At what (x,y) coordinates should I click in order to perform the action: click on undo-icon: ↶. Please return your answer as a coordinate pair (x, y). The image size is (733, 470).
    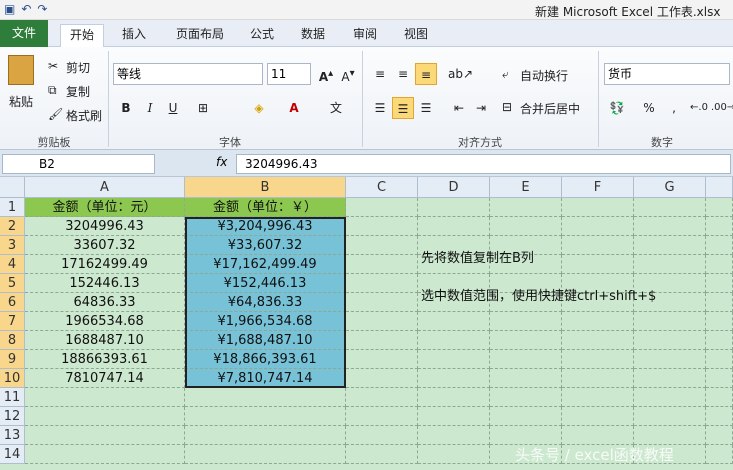
    Looking at the image, I should click on (26, 9).